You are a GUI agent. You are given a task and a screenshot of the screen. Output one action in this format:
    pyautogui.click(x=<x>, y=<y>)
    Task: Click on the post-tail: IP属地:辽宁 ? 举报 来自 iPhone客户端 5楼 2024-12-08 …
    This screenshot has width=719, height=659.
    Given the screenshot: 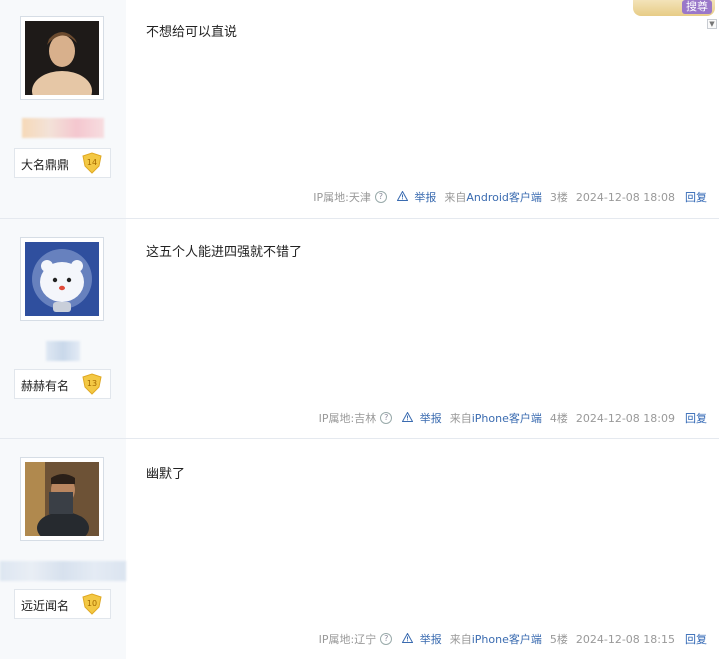 What is the action you would take?
    pyautogui.click(x=513, y=639)
    